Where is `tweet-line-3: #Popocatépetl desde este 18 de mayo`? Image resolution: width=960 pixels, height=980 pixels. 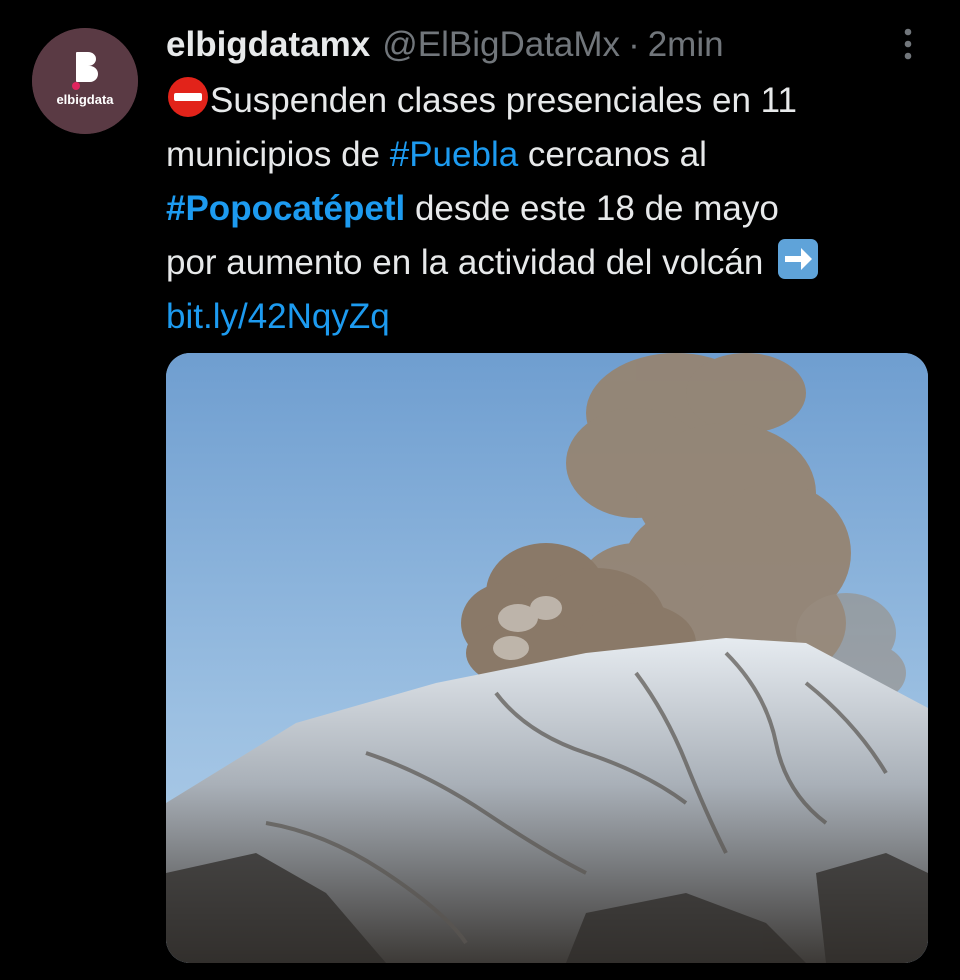
tweet-line-3: #Popocatépetl desde este 18 de mayo is located at coordinates (551, 209).